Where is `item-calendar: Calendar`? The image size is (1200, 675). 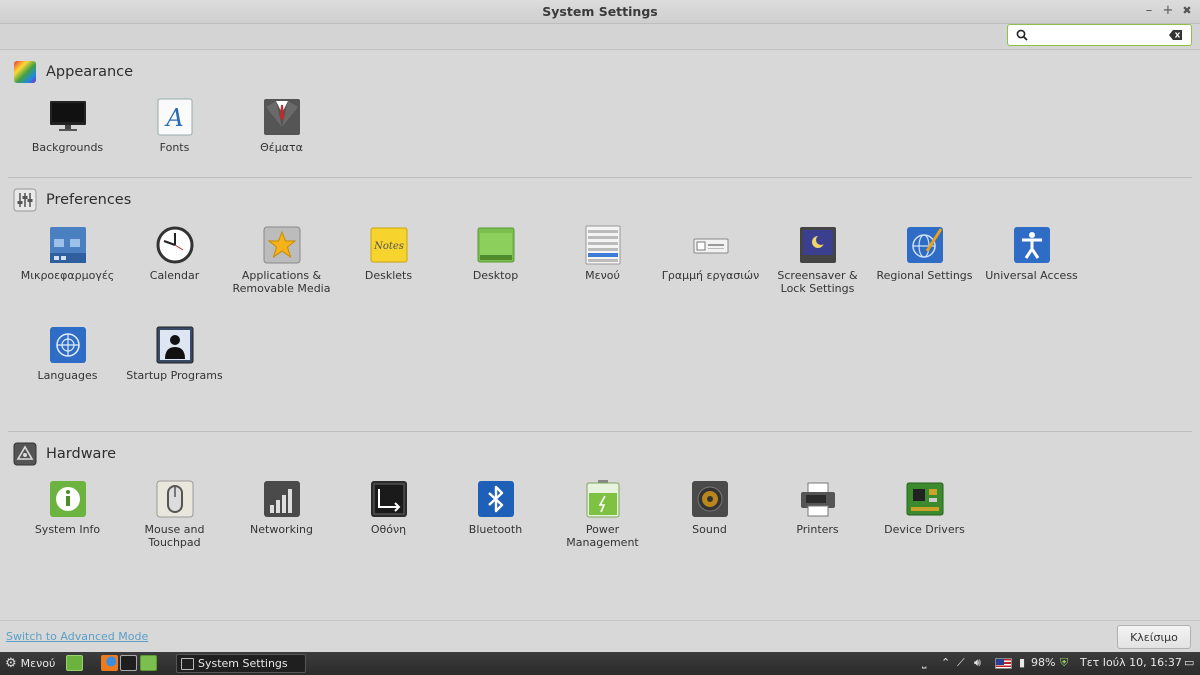 item-calendar: Calendar is located at coordinates (174, 253).